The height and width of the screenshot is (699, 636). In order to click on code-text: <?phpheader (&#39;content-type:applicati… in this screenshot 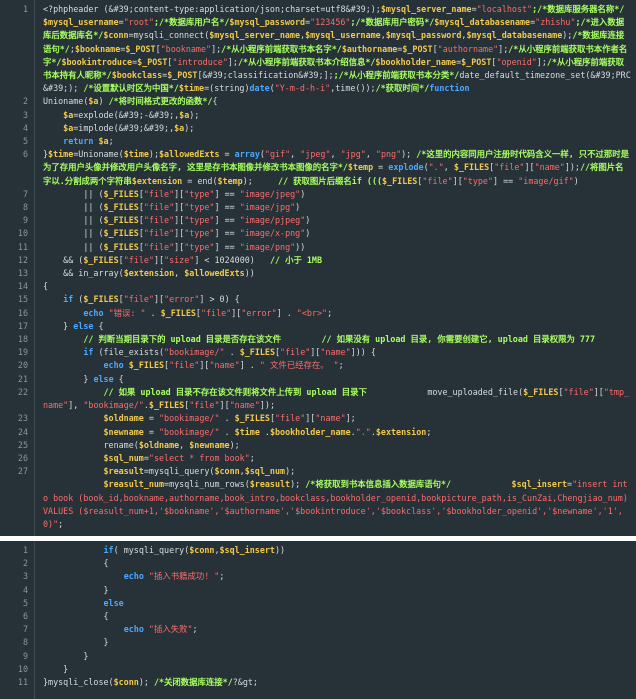, I will do `click(212, 9)`.